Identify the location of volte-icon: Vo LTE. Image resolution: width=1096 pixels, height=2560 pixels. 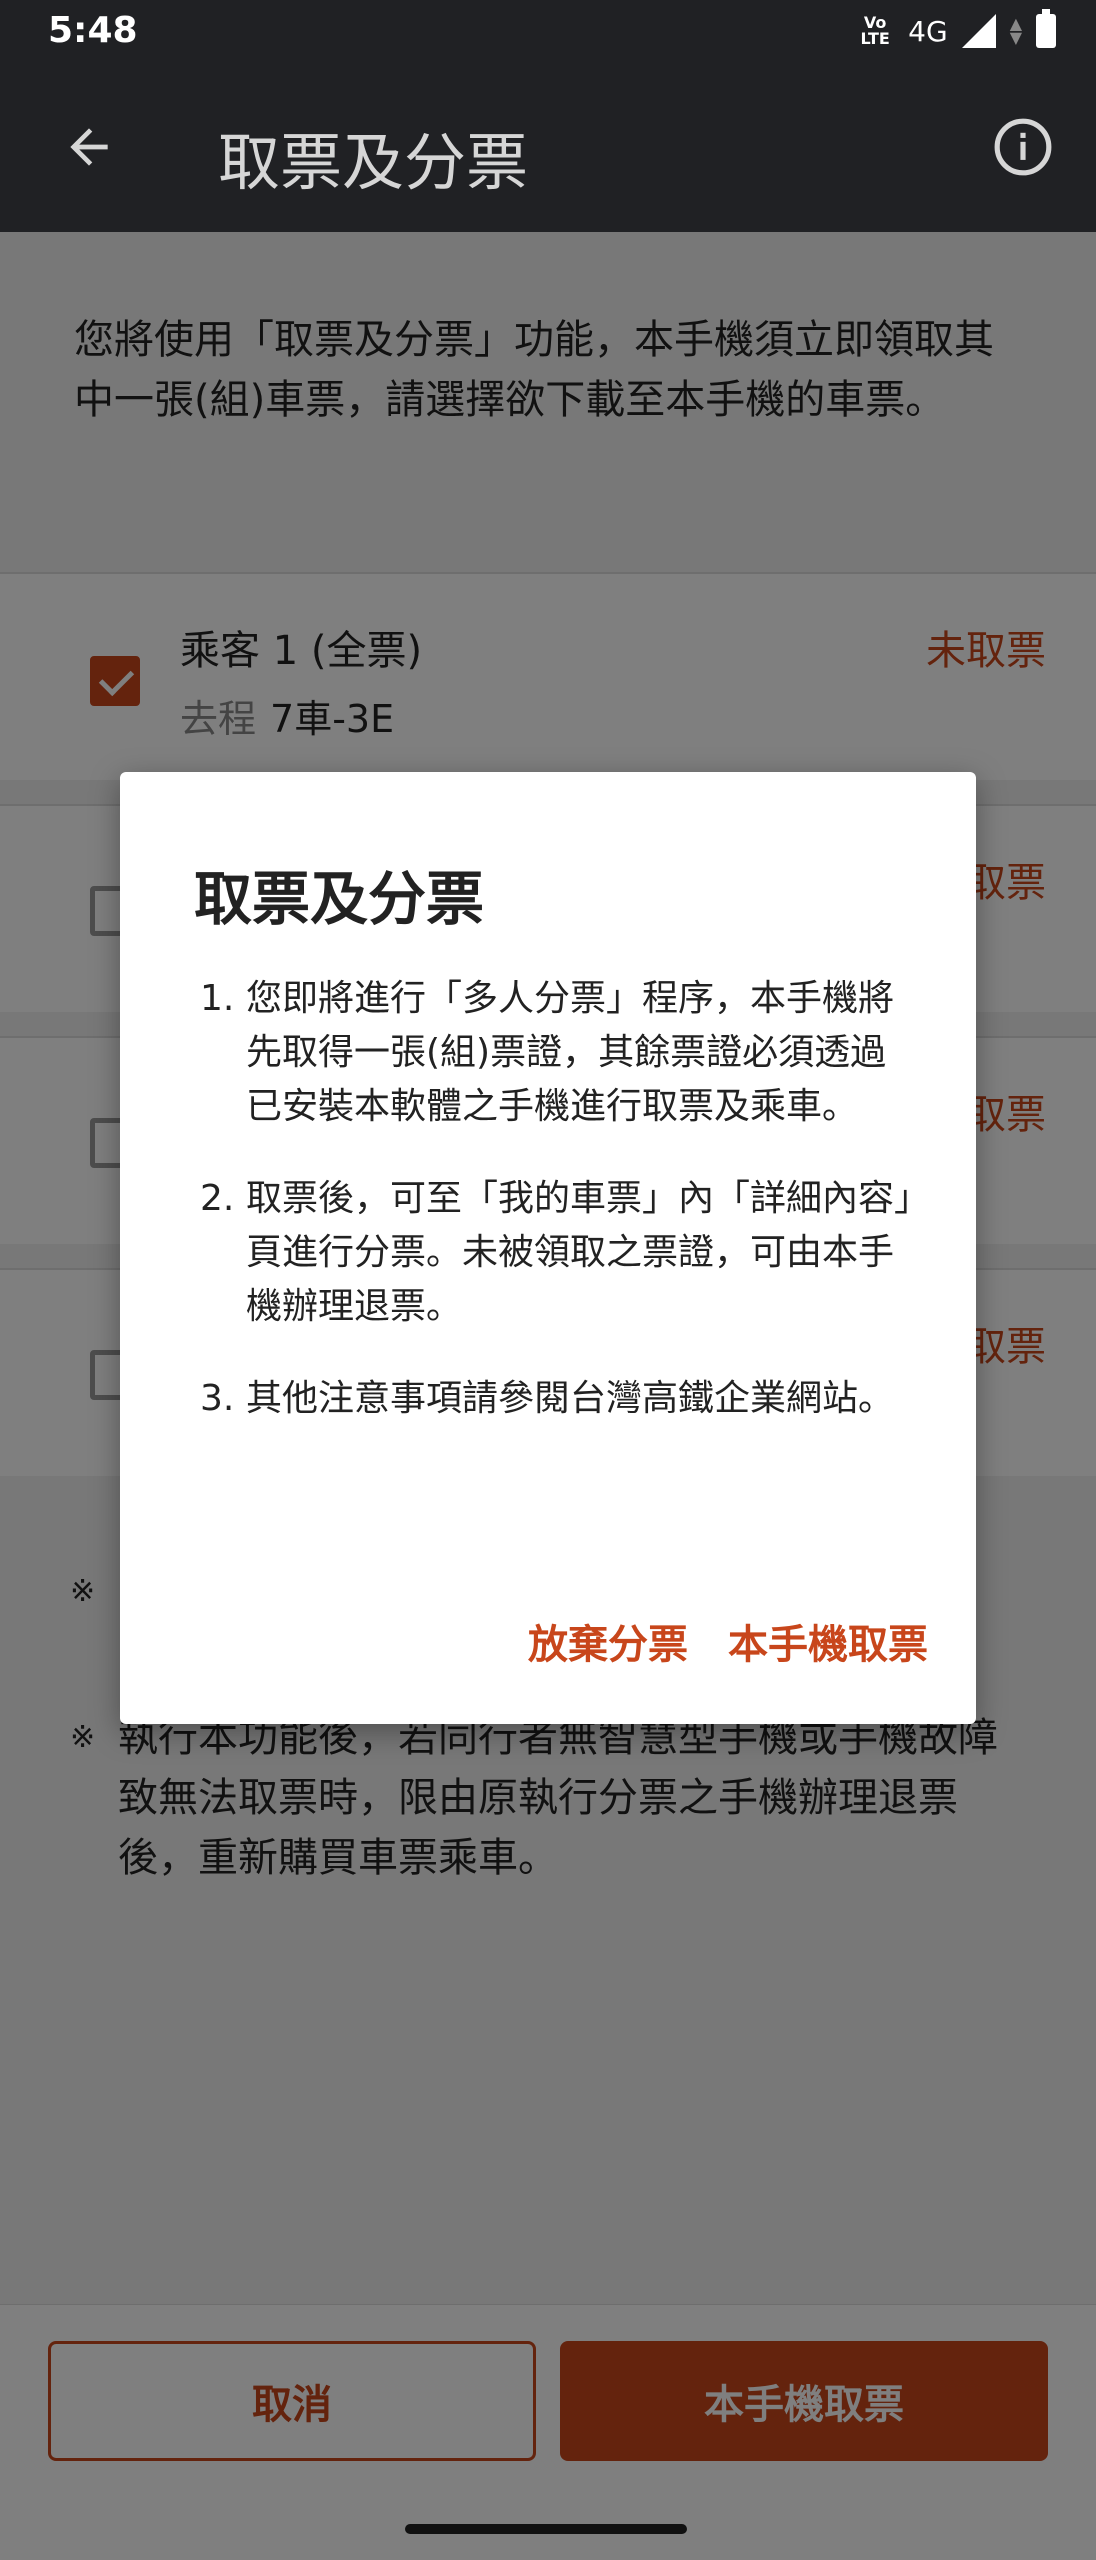
(875, 30).